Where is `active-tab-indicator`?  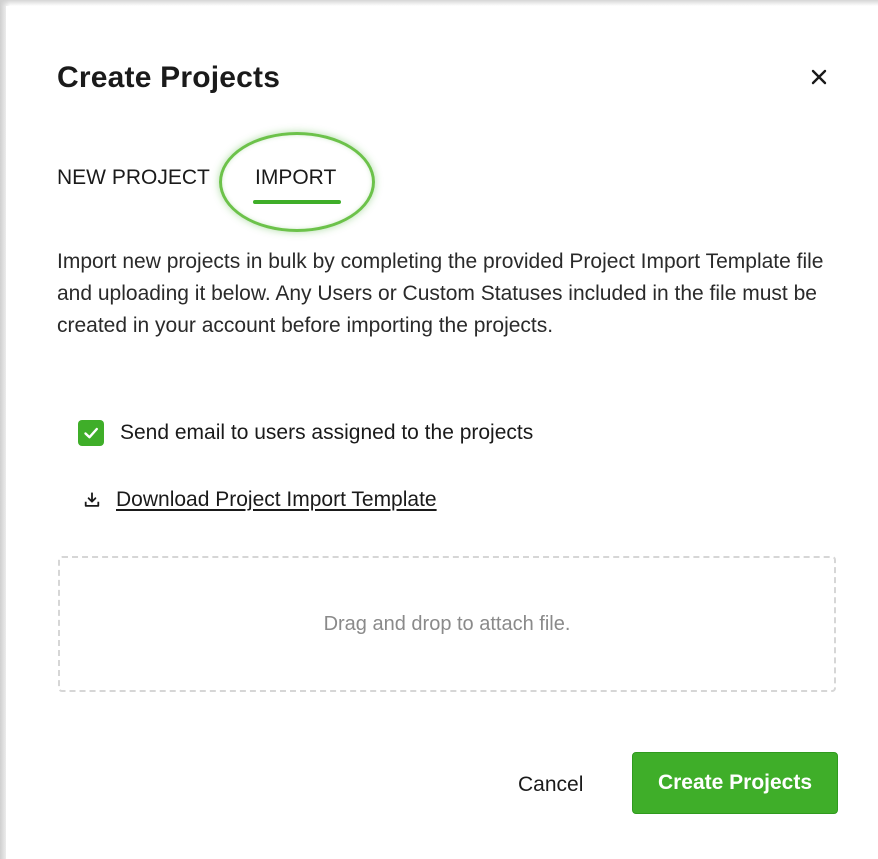
active-tab-indicator is located at coordinates (297, 202).